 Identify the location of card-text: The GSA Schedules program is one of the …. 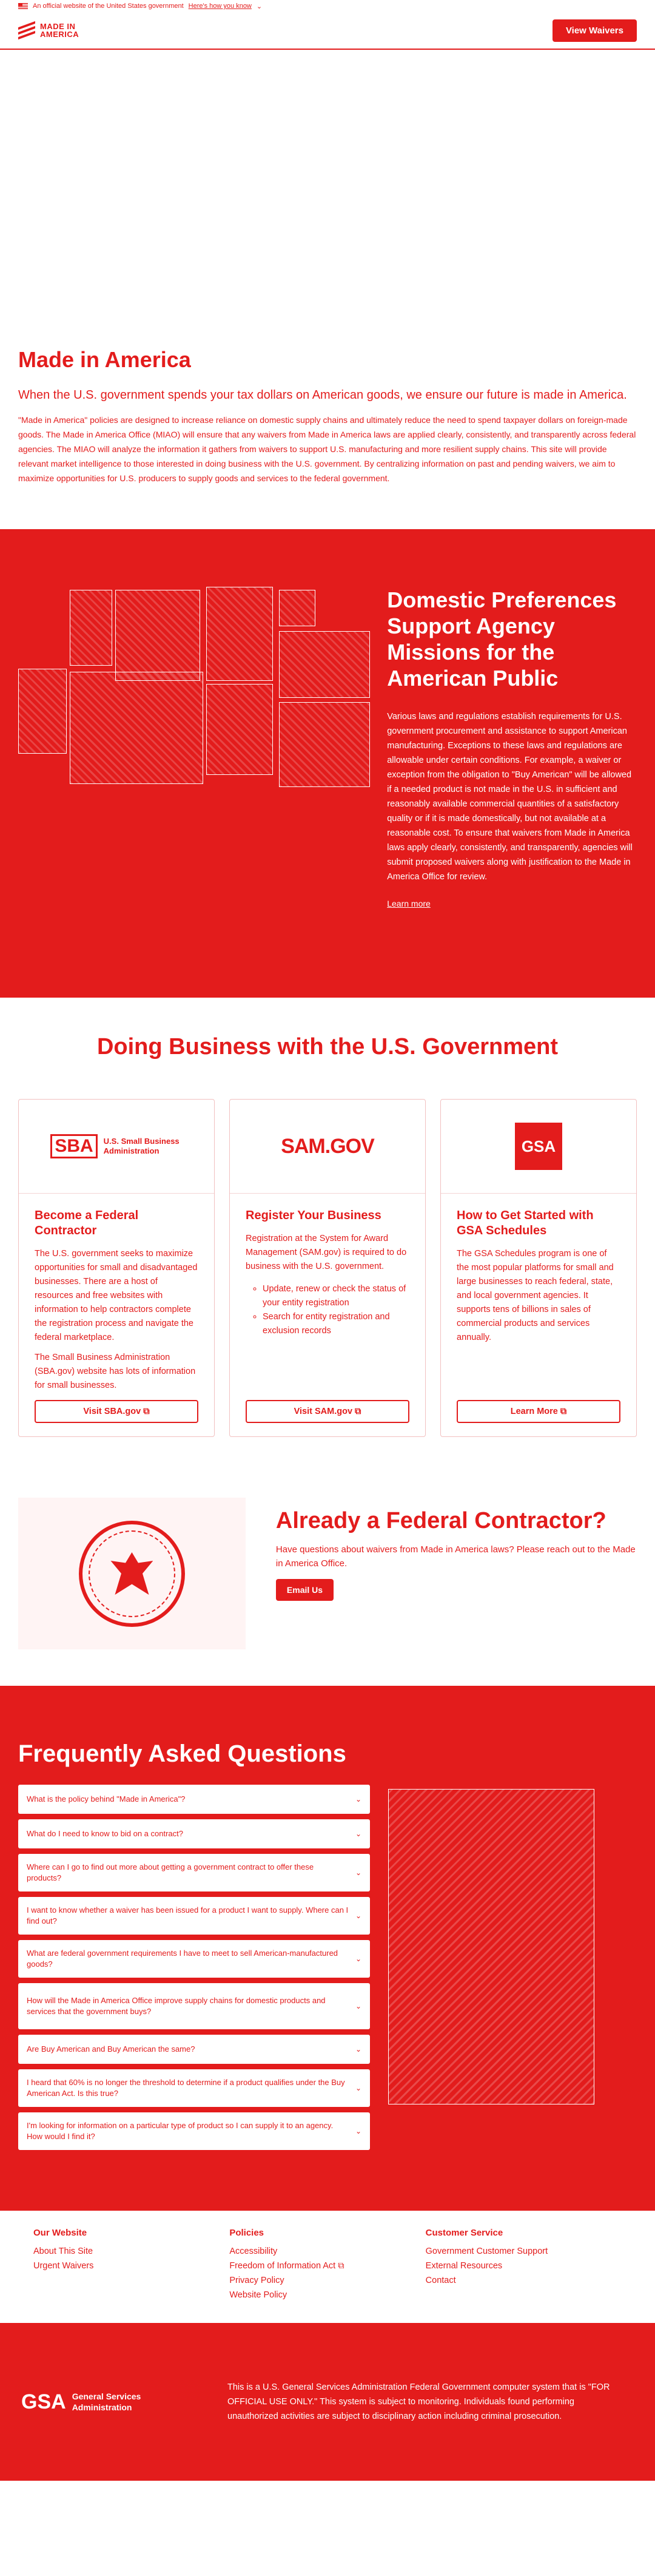
(536, 1295).